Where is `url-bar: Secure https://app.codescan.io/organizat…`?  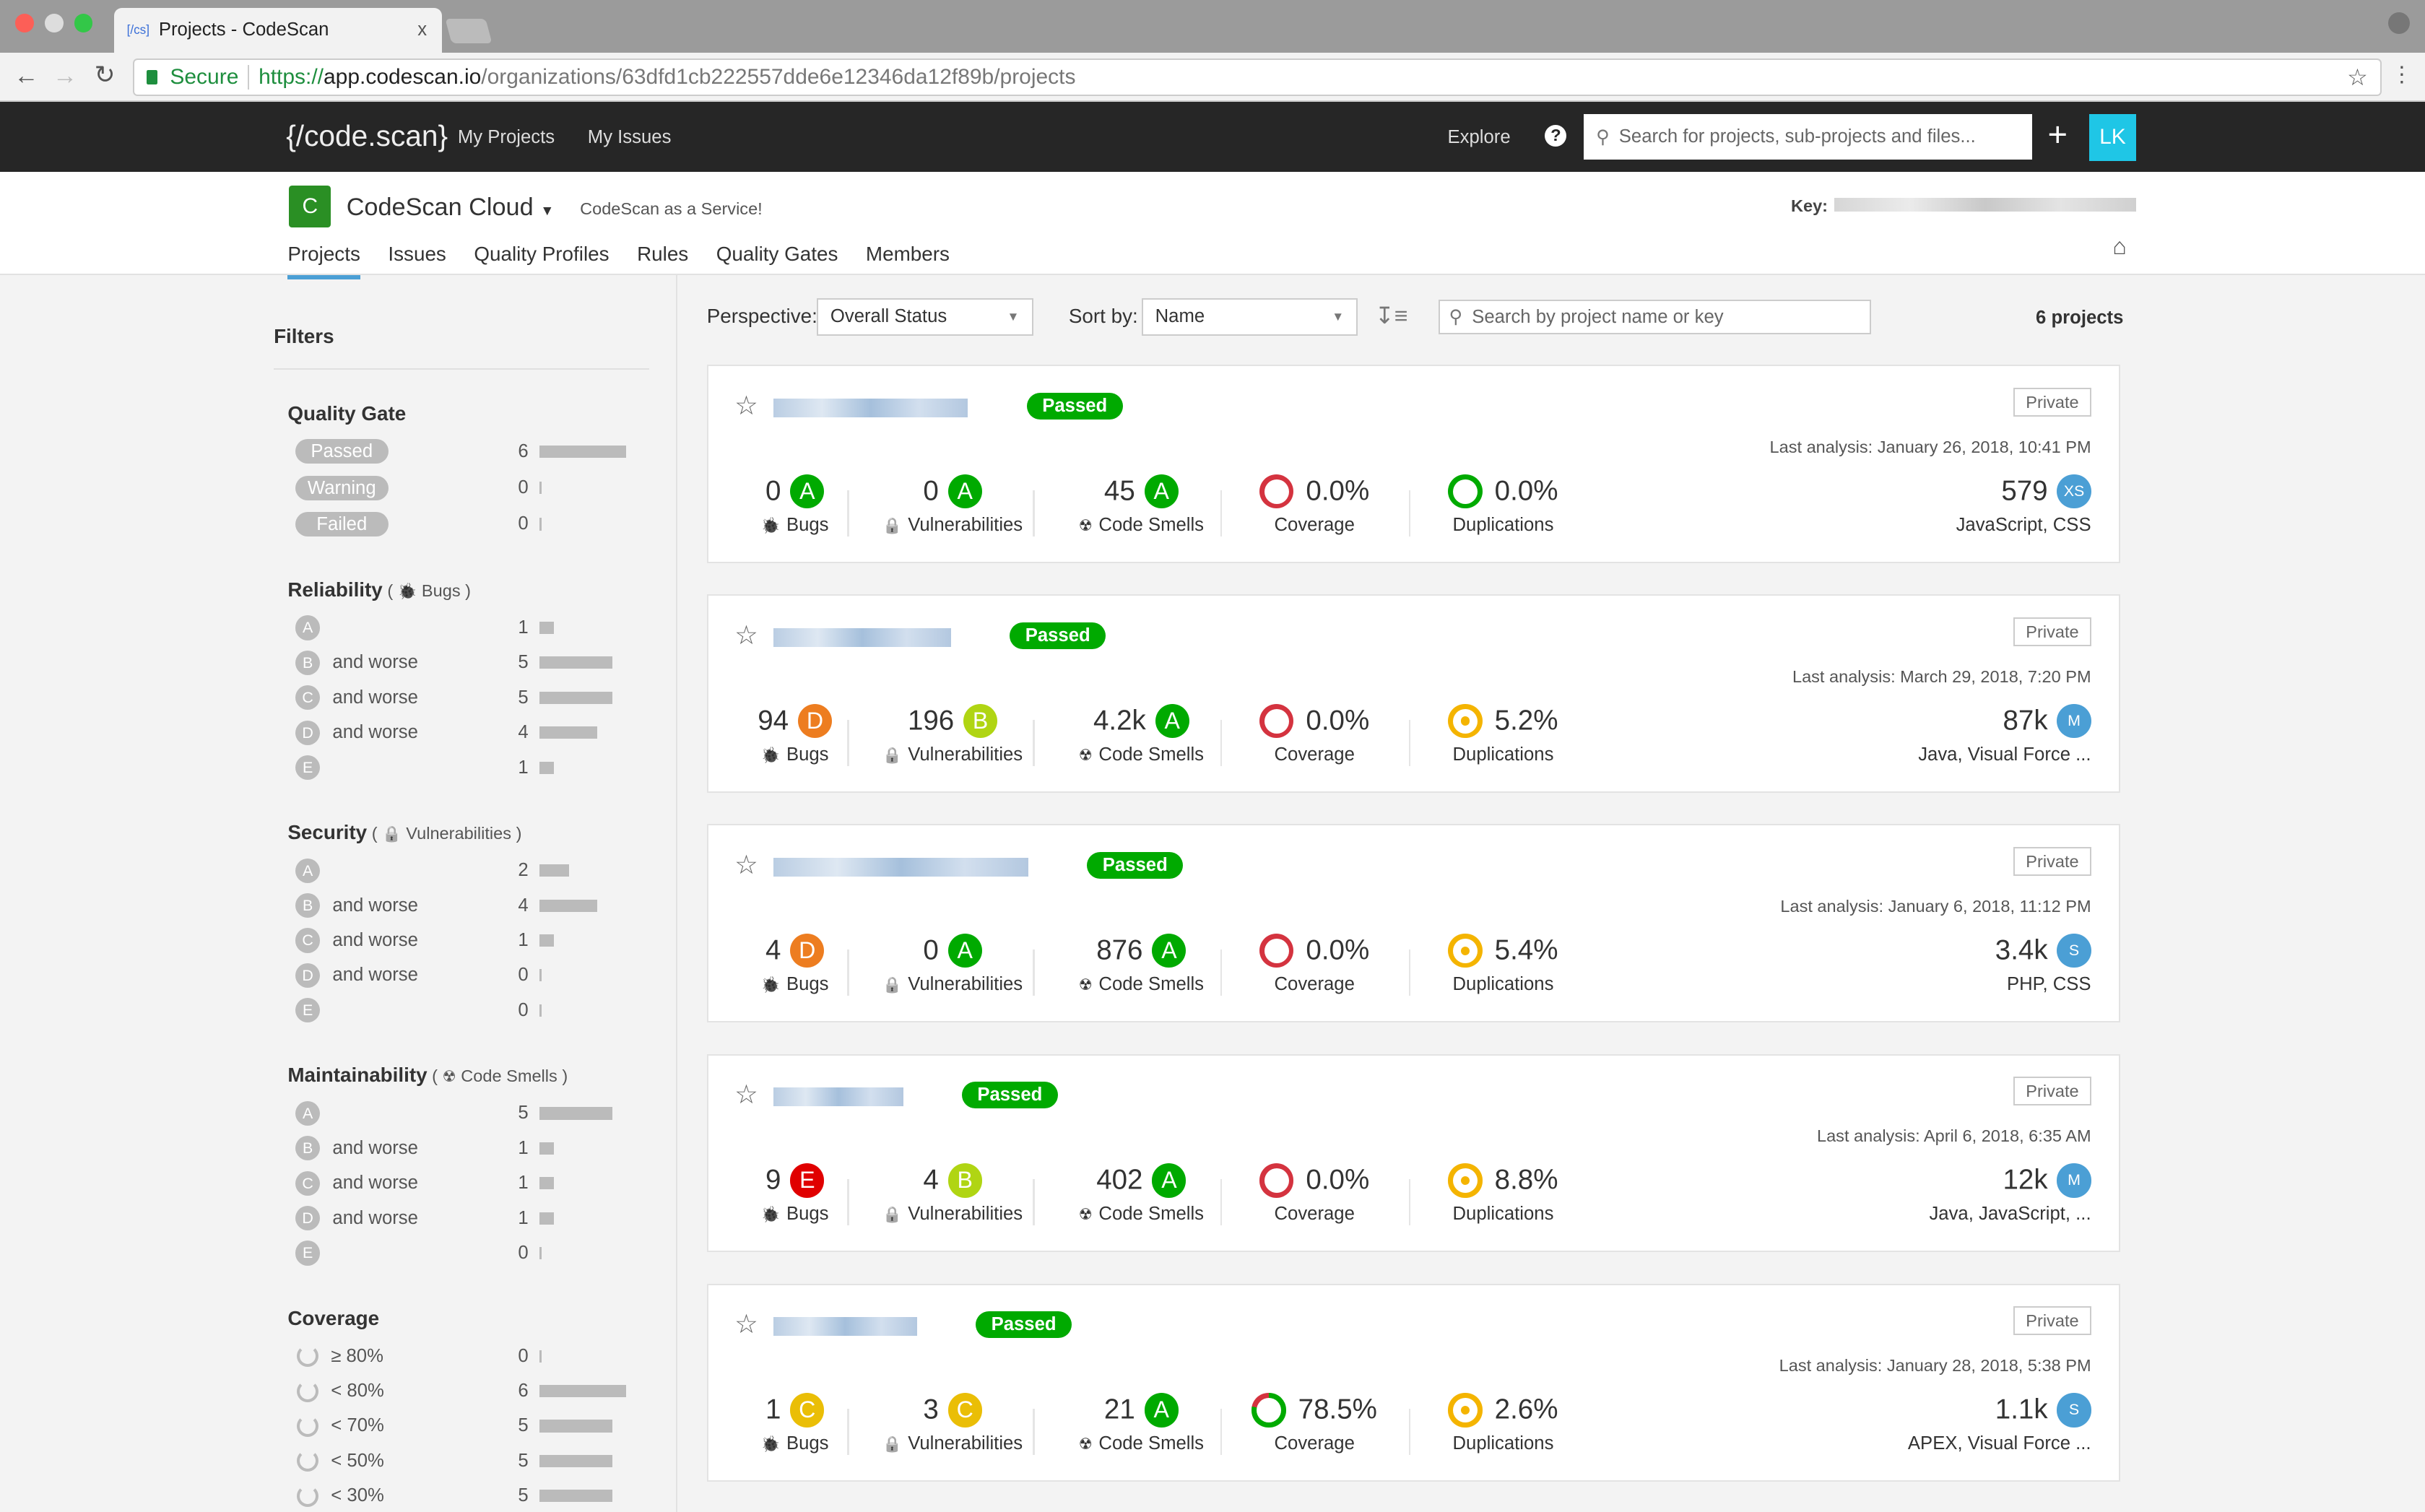 url-bar: Secure https://app.codescan.io/organizat… is located at coordinates (1257, 77).